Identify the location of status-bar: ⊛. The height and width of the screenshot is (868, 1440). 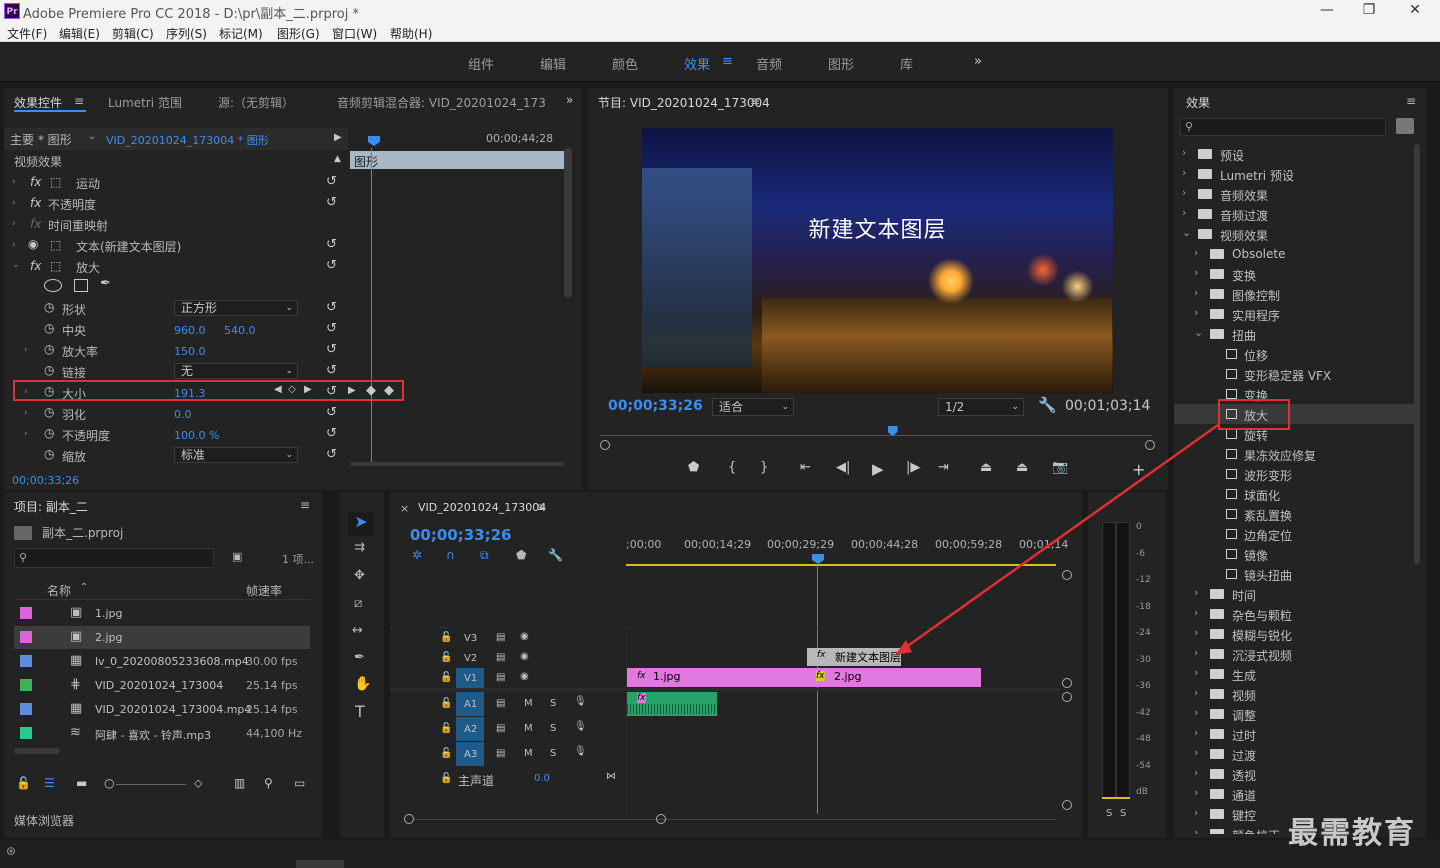
(720, 854).